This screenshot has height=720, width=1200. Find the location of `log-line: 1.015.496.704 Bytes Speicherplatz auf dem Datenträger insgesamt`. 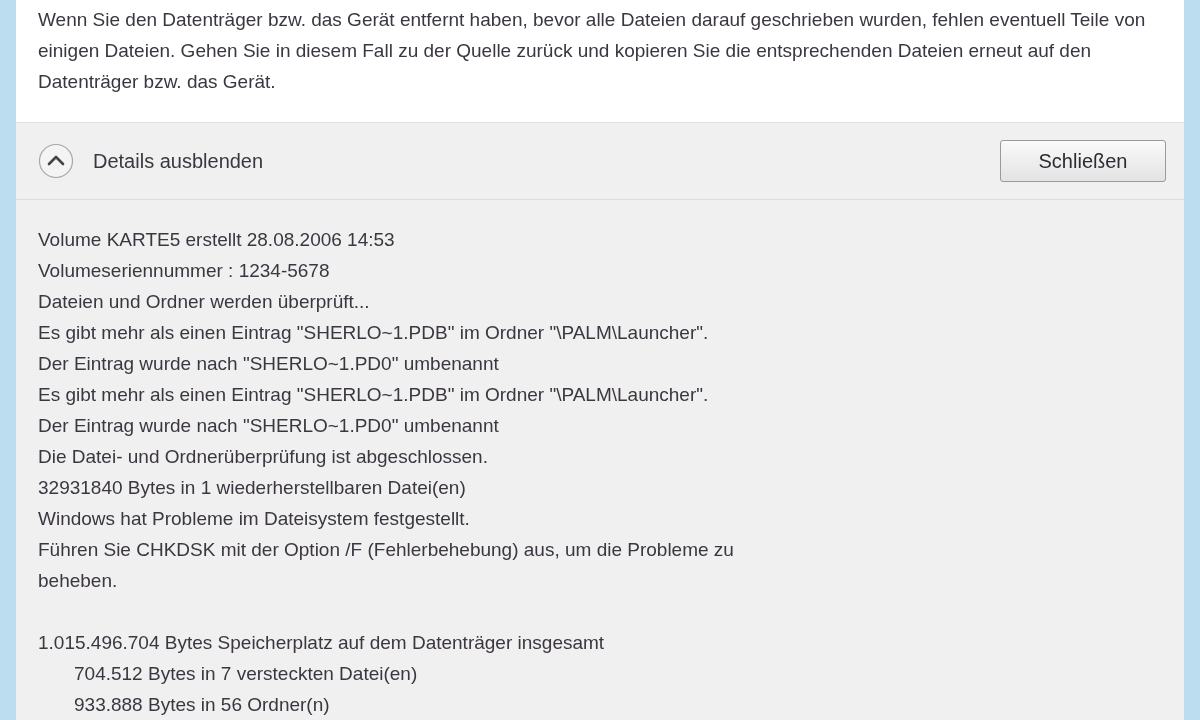

log-line: 1.015.496.704 Bytes Speicherplatz auf dem Datenträger insgesamt is located at coordinates (322, 643).